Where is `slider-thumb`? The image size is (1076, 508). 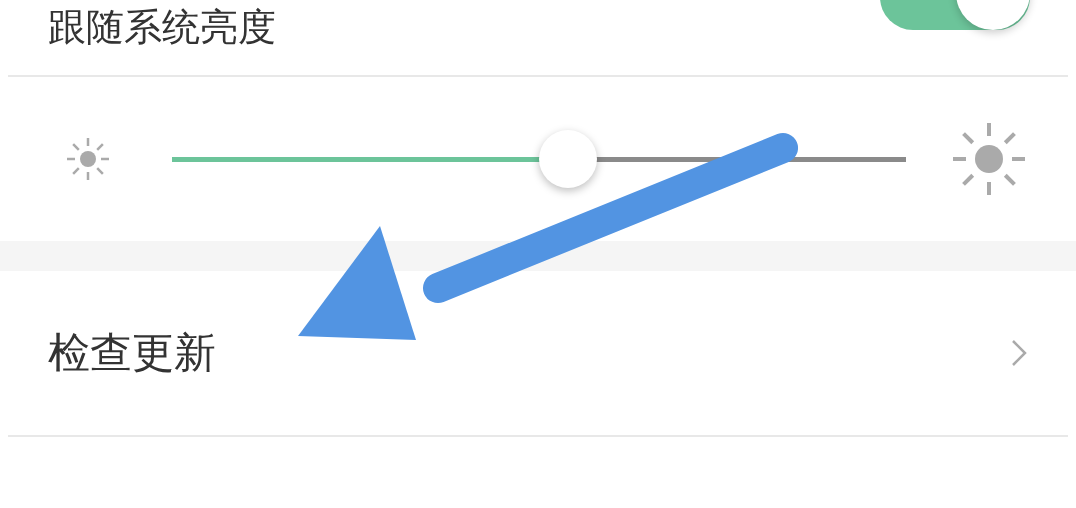
slider-thumb is located at coordinates (568, 159).